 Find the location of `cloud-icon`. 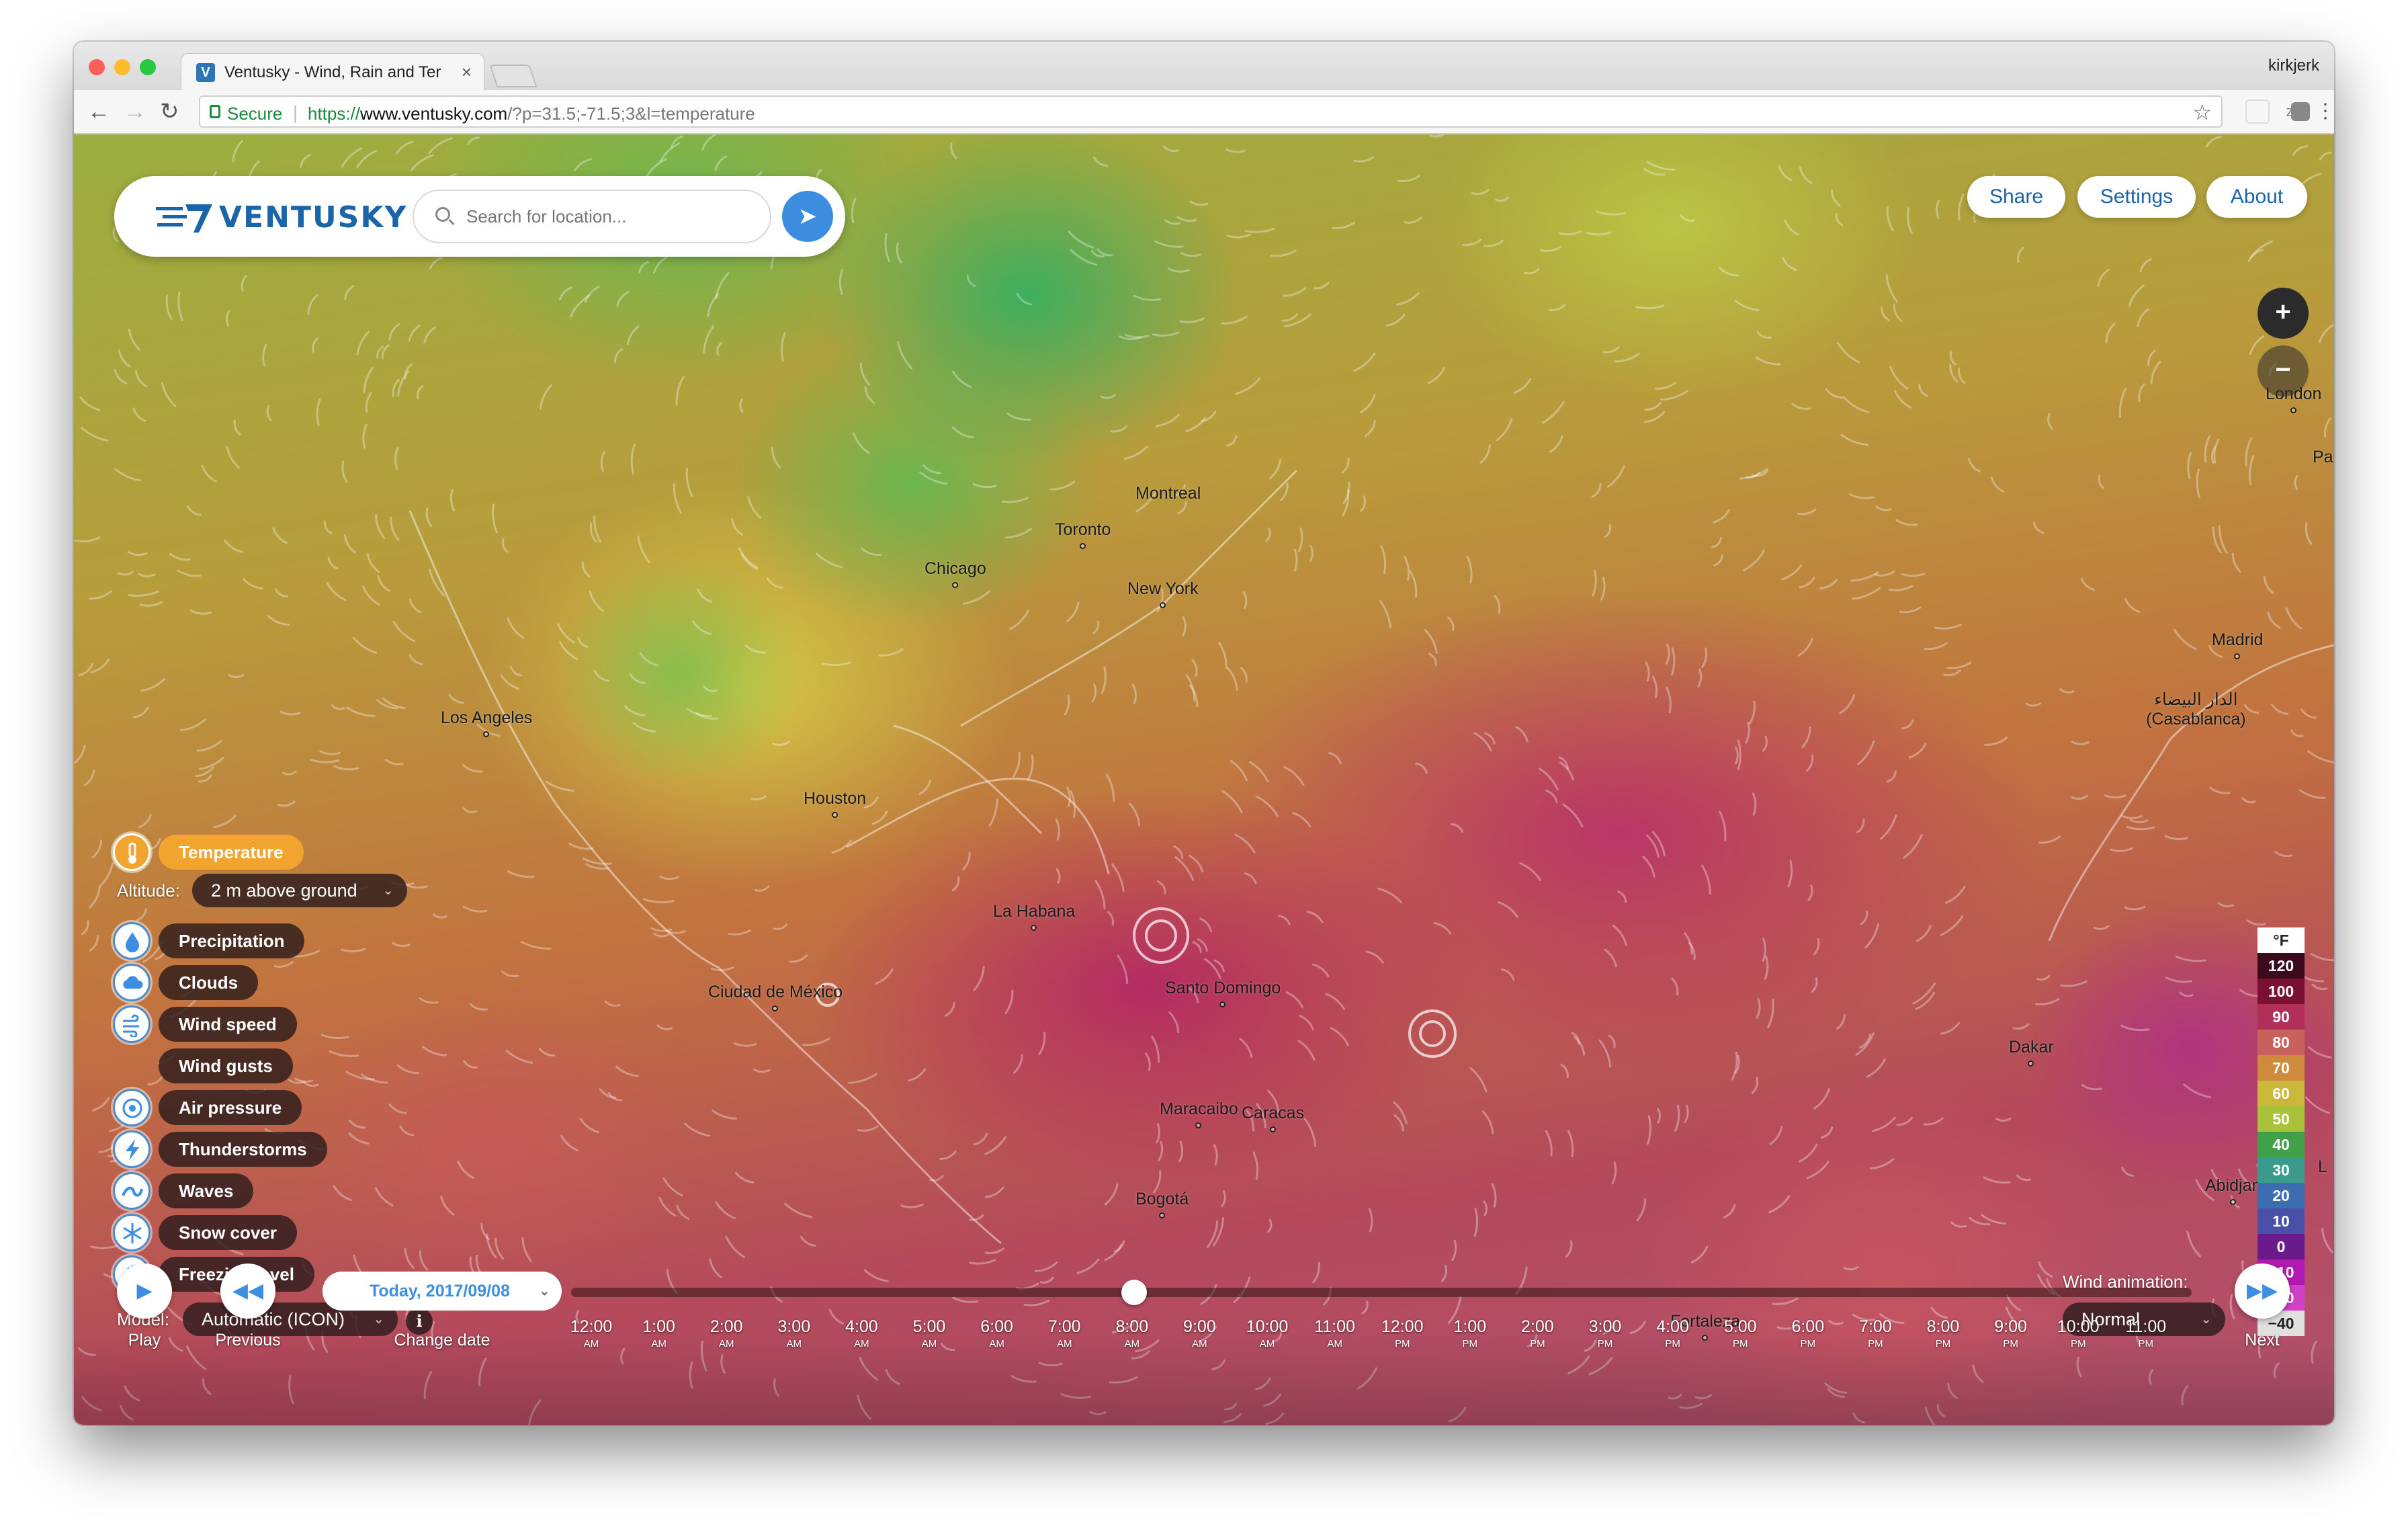

cloud-icon is located at coordinates (131, 983).